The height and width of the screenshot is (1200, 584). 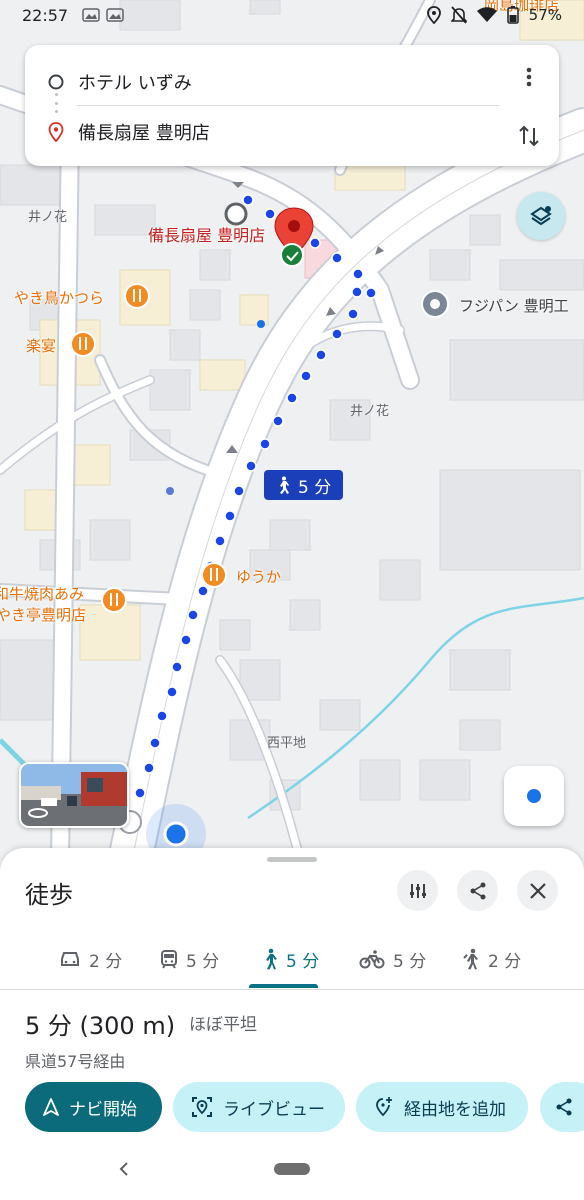 I want to click on add-location-icon, so click(x=384, y=1107).